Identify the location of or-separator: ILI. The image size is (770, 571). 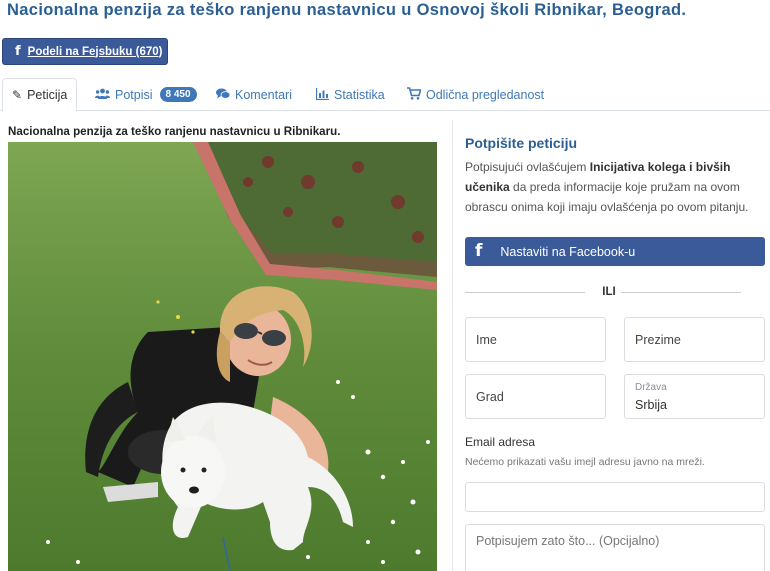
(615, 294).